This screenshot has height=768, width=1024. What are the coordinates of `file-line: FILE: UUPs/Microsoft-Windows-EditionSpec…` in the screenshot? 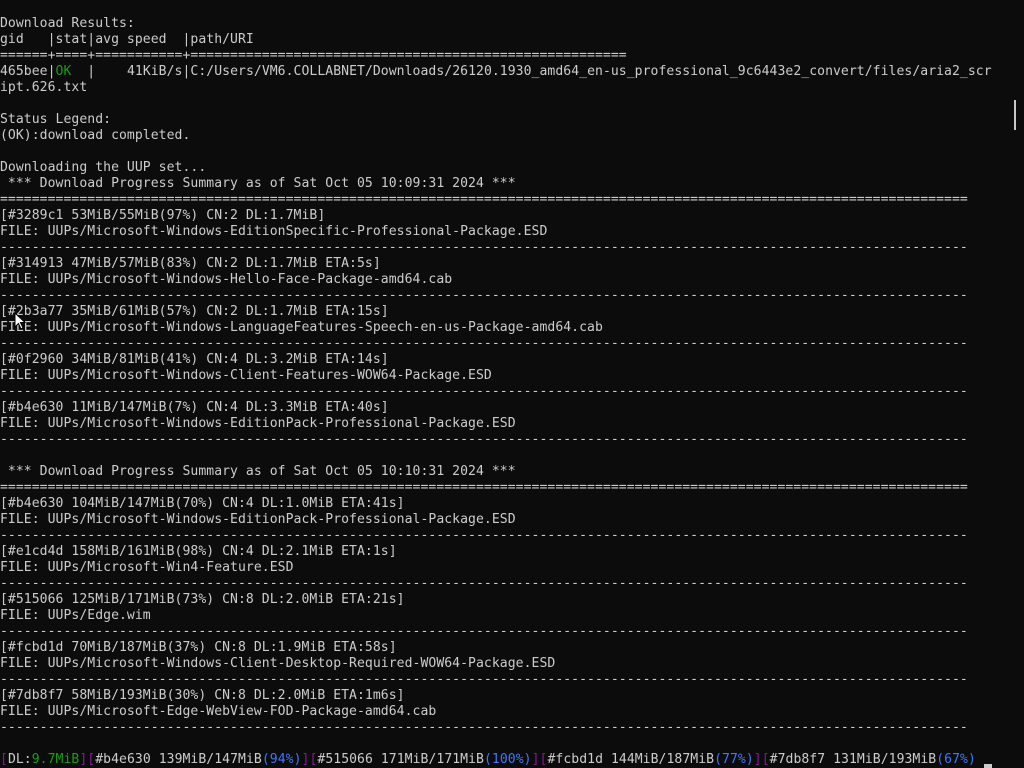 It's located at (274, 231).